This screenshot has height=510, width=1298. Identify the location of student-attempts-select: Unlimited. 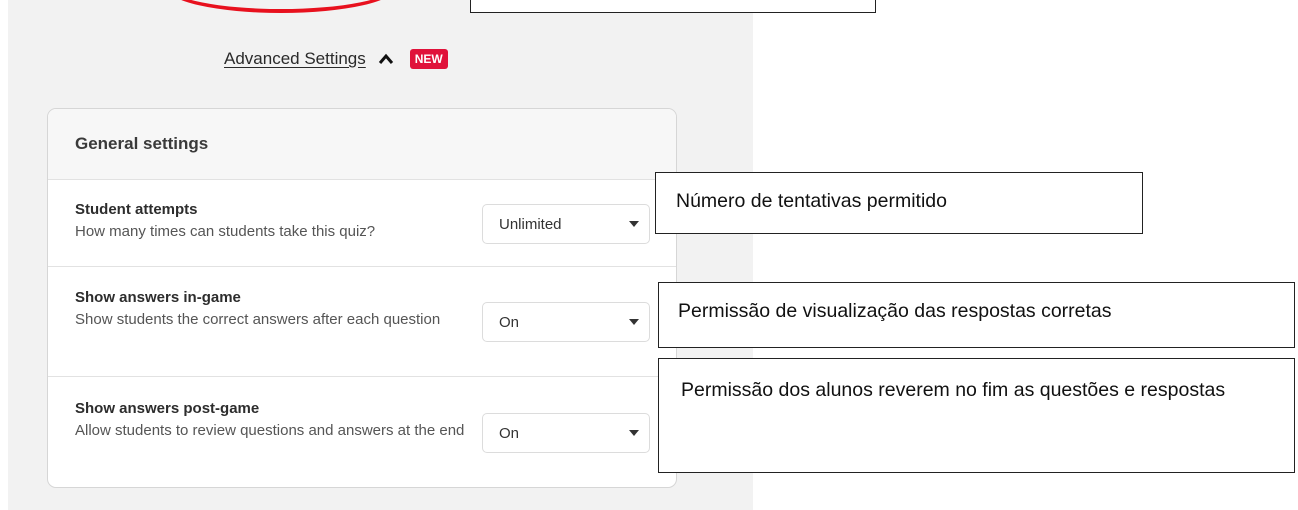
(566, 224).